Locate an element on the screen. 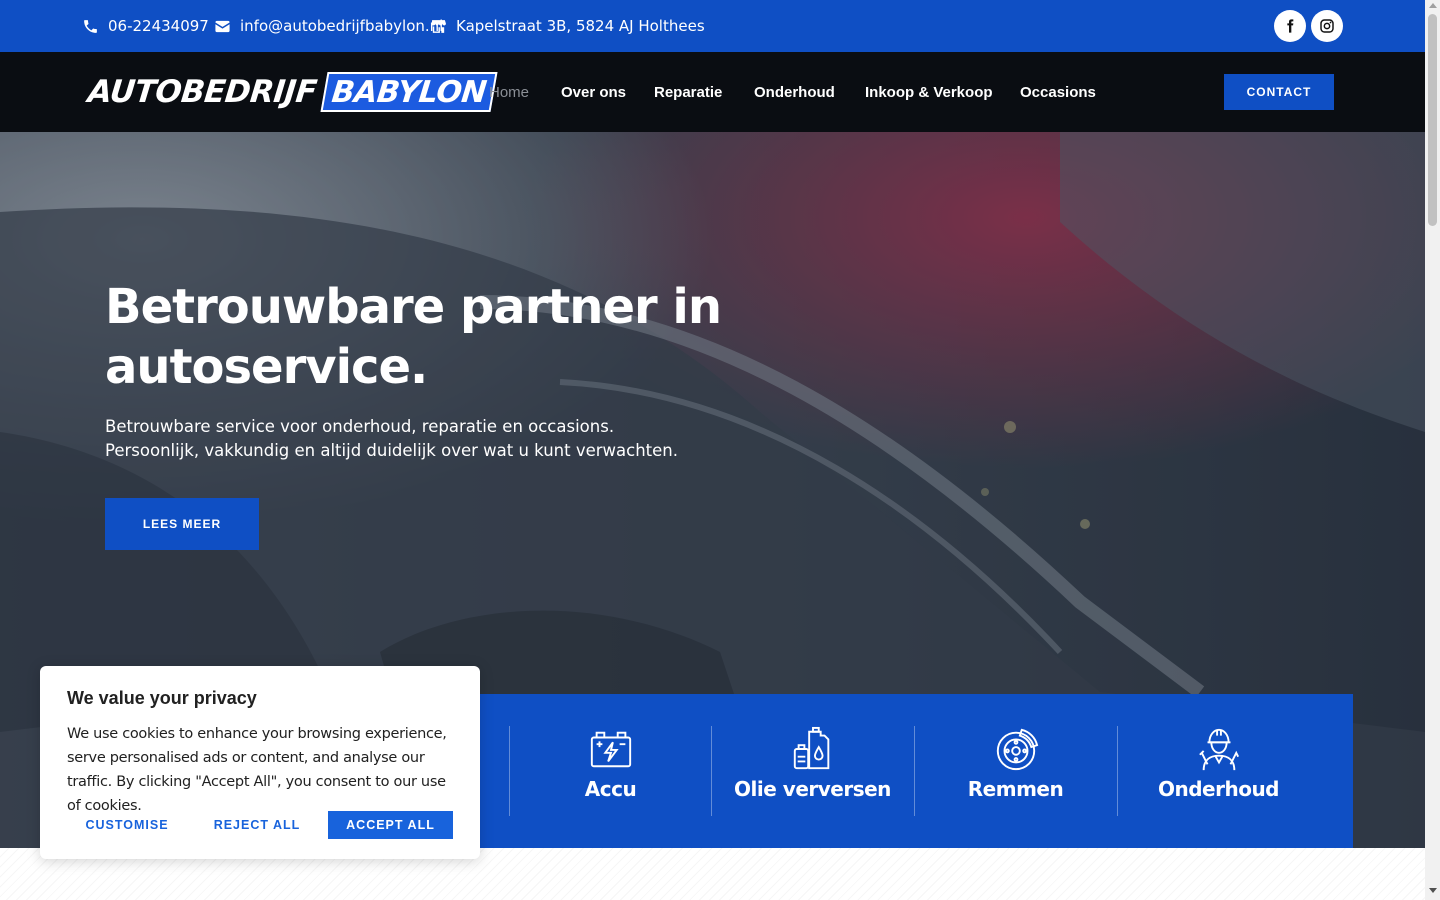  nav-home: Home is located at coordinates (509, 92).